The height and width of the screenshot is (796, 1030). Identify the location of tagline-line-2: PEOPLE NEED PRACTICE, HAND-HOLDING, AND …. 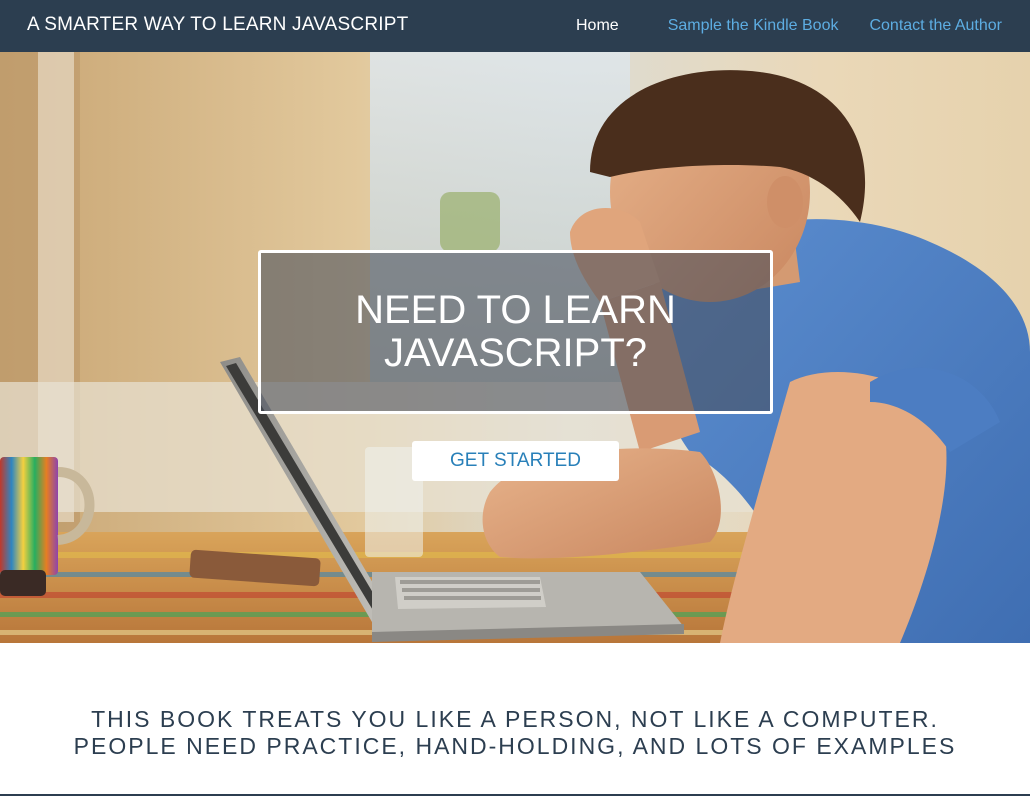
(515, 746).